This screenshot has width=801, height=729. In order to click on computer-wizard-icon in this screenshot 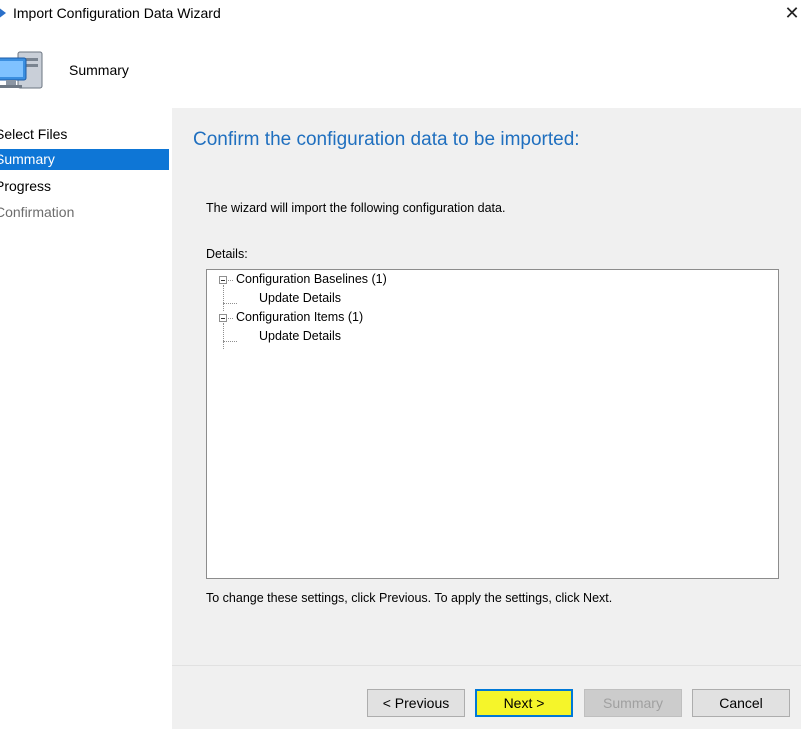, I will do `click(21, 70)`.